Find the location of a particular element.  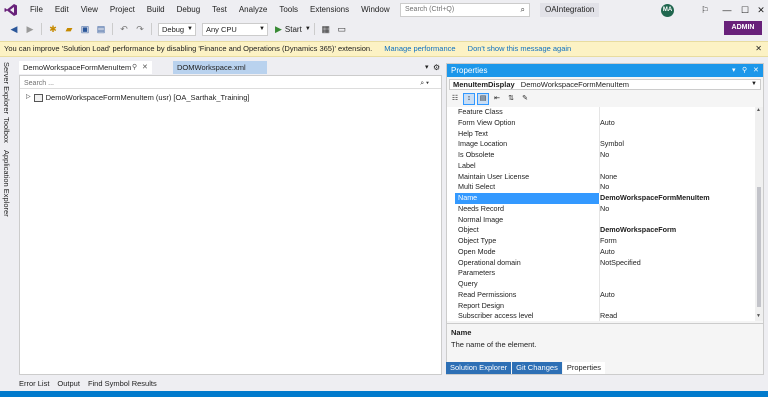

menu-item-analyze: Analyze is located at coordinates (253, 10).